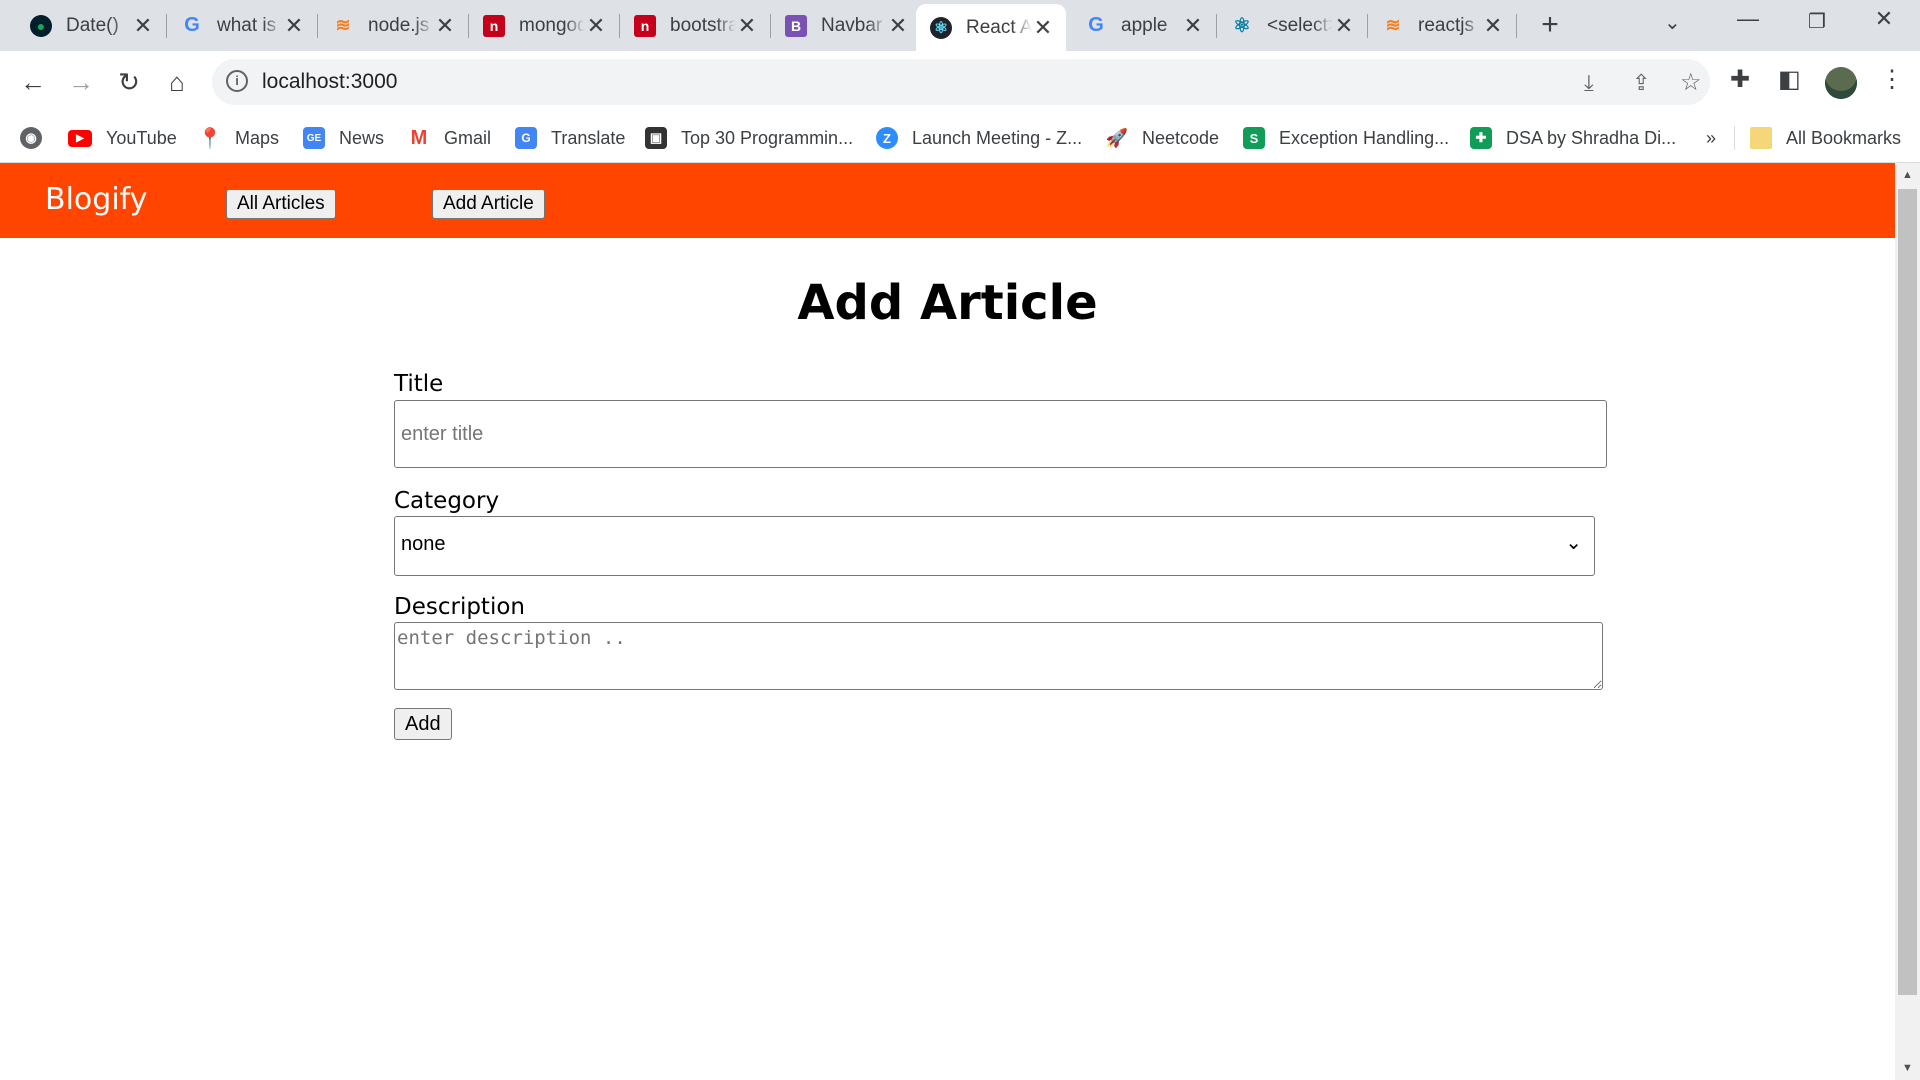  What do you see at coordinates (41, 25) in the screenshot?
I see `mongodb-leaf-icon: ●` at bounding box center [41, 25].